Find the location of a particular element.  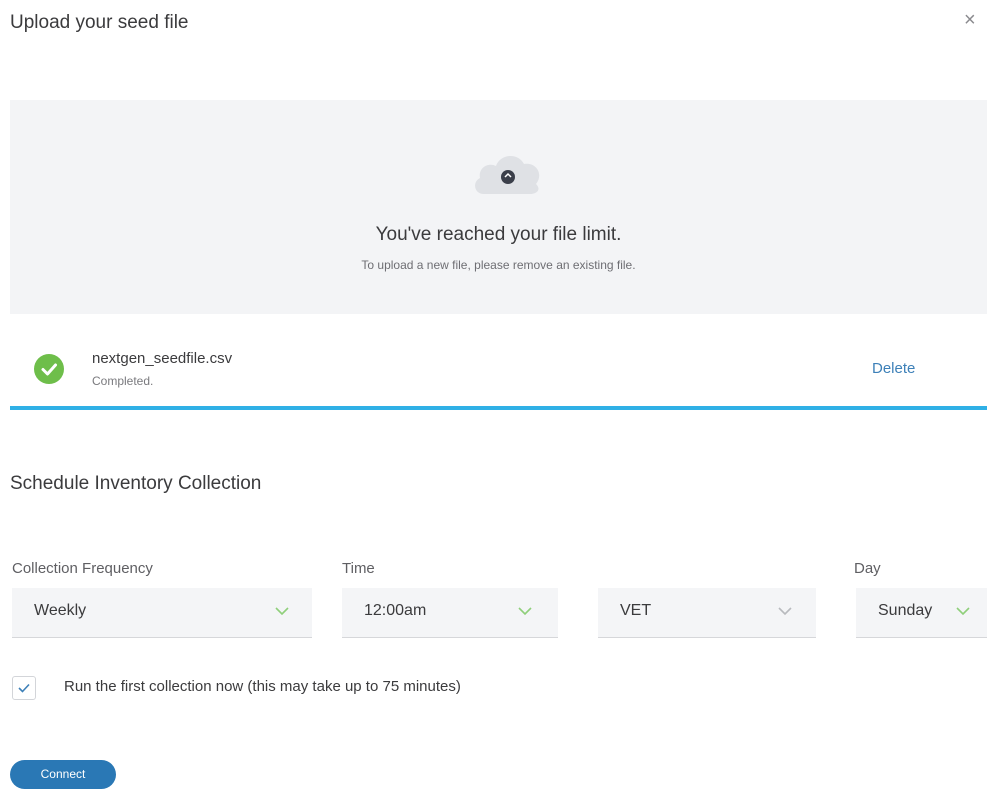

day-label: Day is located at coordinates (867, 568).